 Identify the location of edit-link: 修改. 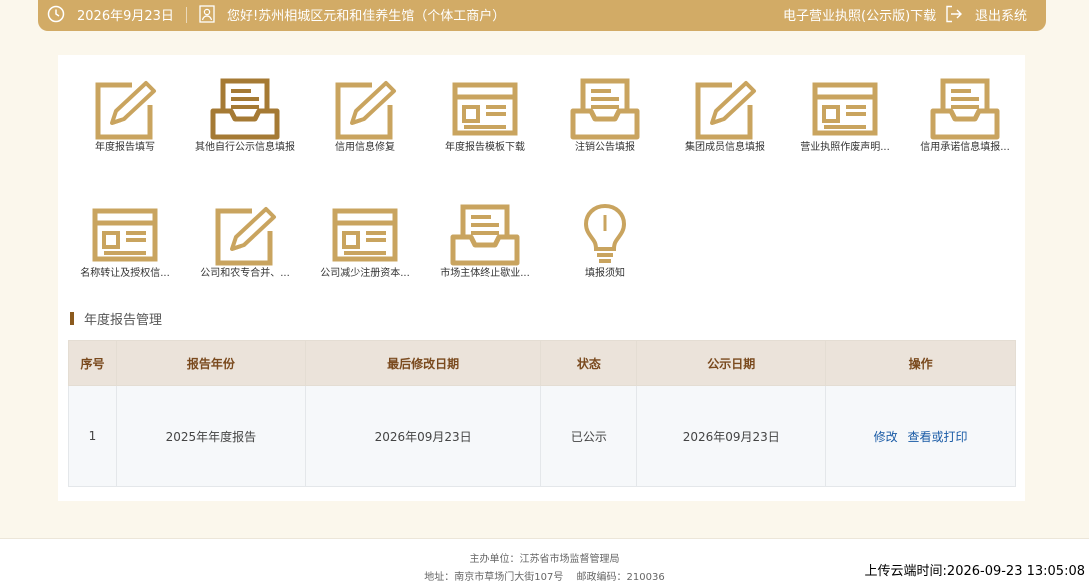
(886, 437).